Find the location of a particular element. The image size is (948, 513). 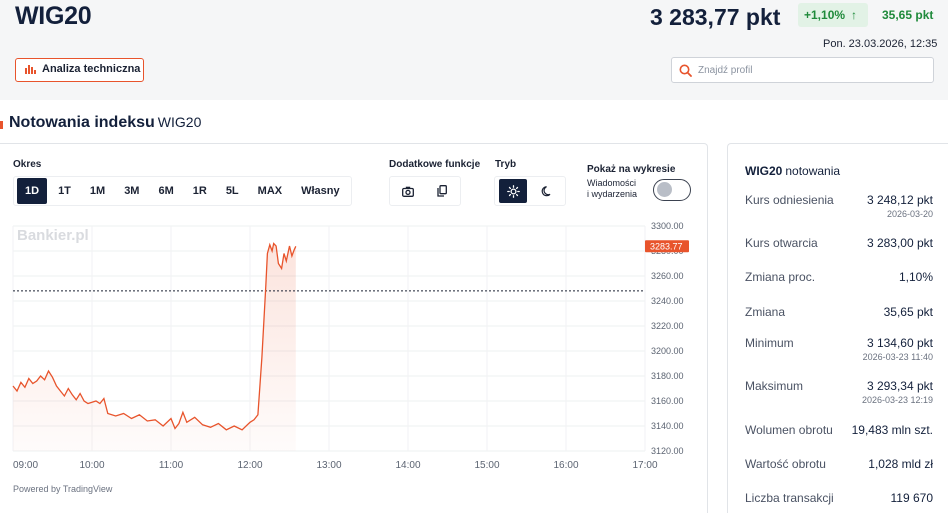

mode-group is located at coordinates (530, 191).